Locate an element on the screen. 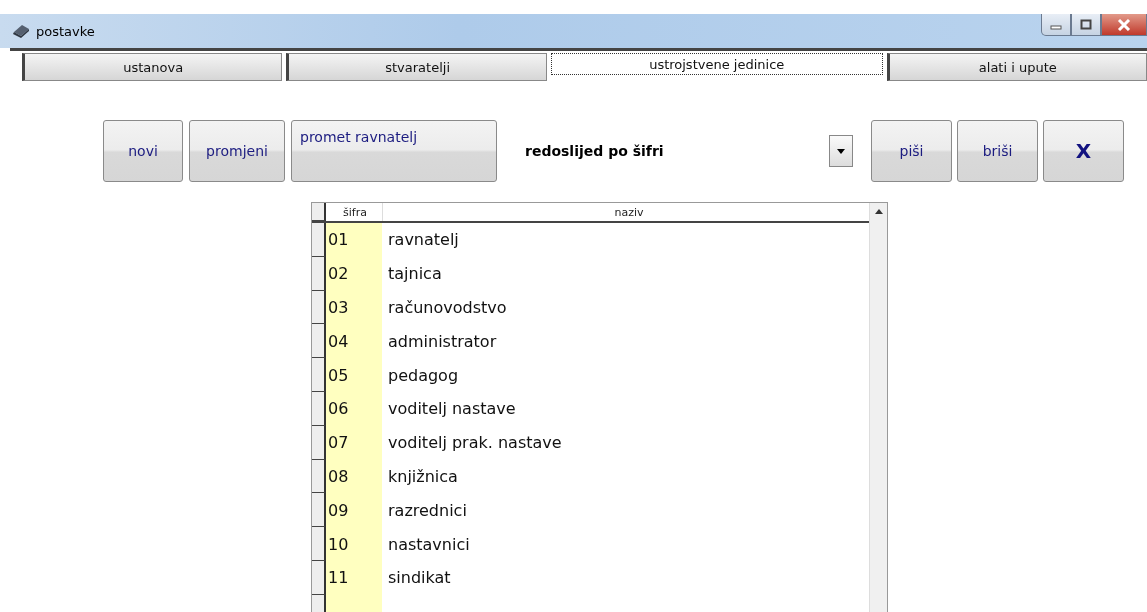 This screenshot has width=1147, height=612. toolbar-button: promet ravnatelj is located at coordinates (394, 151).